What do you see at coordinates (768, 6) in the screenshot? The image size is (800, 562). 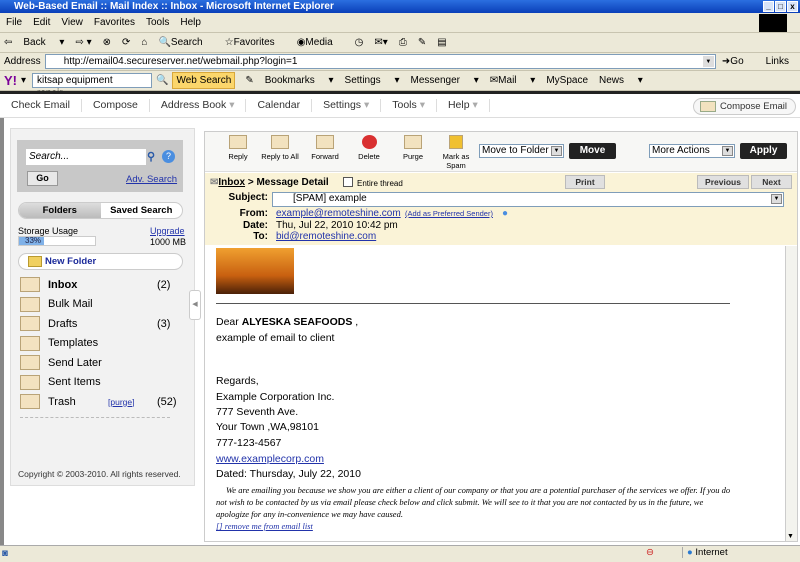 I see `minimize-button: _` at bounding box center [768, 6].